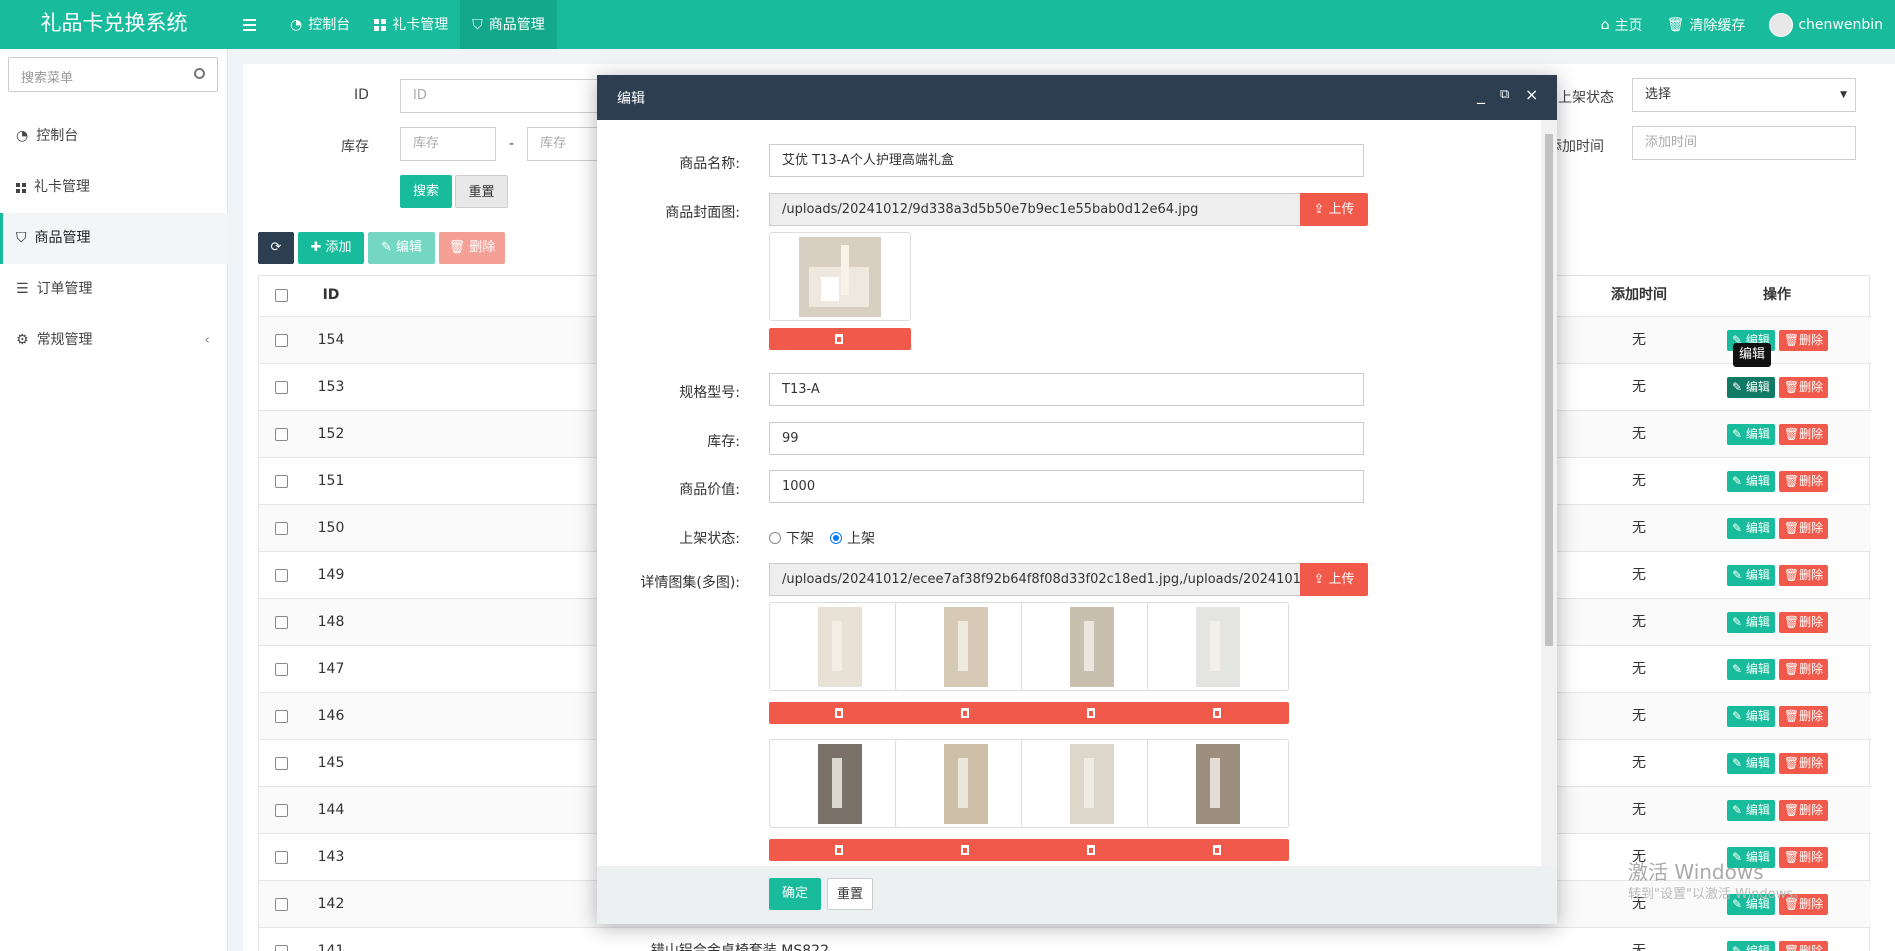 This screenshot has width=1895, height=951. What do you see at coordinates (1334, 209) in the screenshot?
I see `cover-upload-button: ⇪ 上传` at bounding box center [1334, 209].